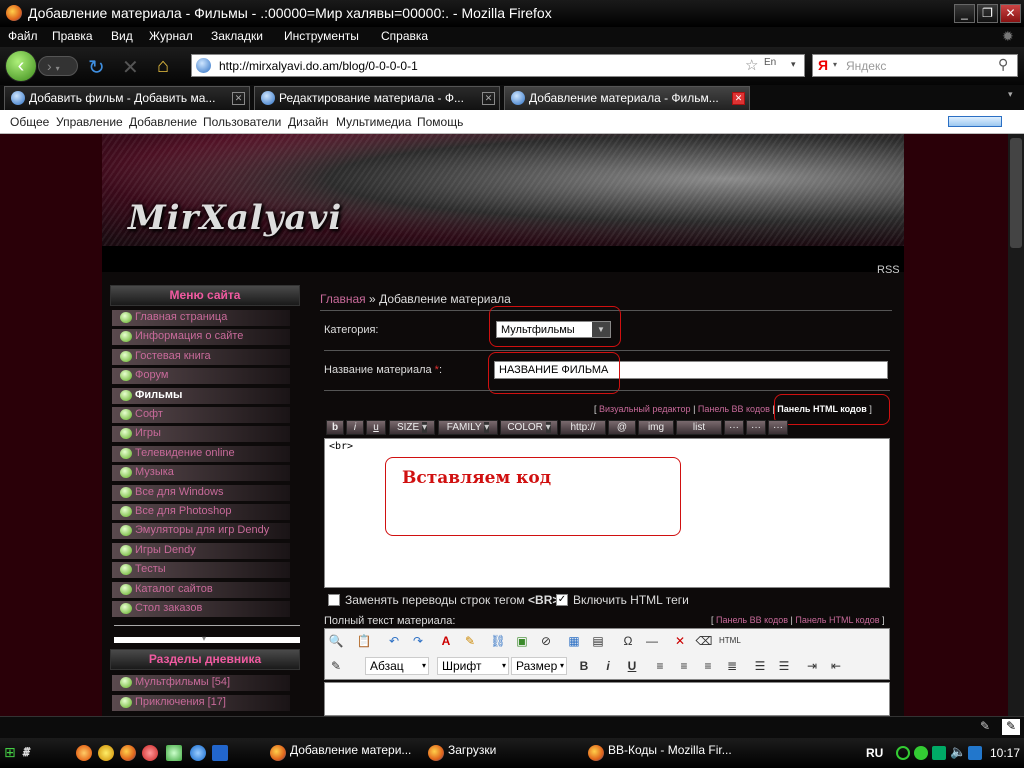 The width and height of the screenshot is (1024, 768). I want to click on menu-item-tv: Телевидение online, so click(201, 454).